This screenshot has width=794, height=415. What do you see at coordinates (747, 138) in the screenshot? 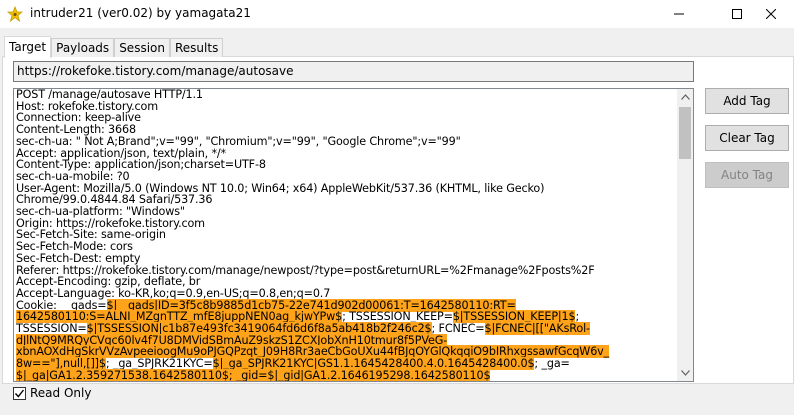
I see `clear-tag-button: Clear Tag` at bounding box center [747, 138].